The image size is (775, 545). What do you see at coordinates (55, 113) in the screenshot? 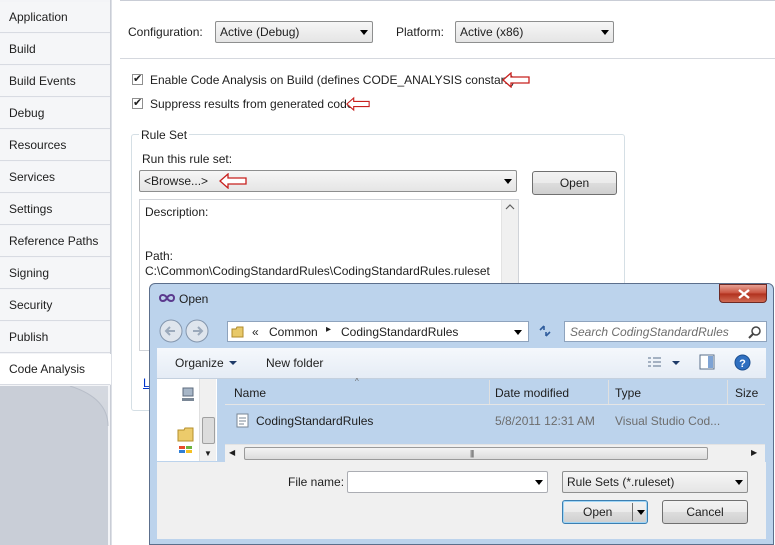
I see `sidebar-item-debug: Debug` at bounding box center [55, 113].